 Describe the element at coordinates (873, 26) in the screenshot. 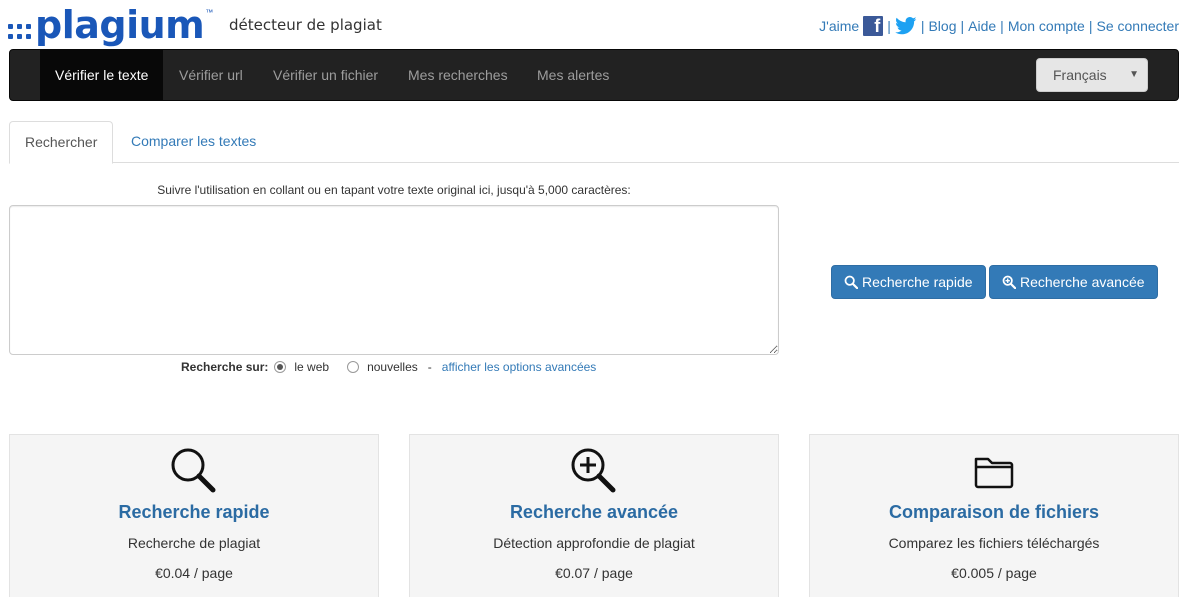

I see `facebook-icon: f` at that location.